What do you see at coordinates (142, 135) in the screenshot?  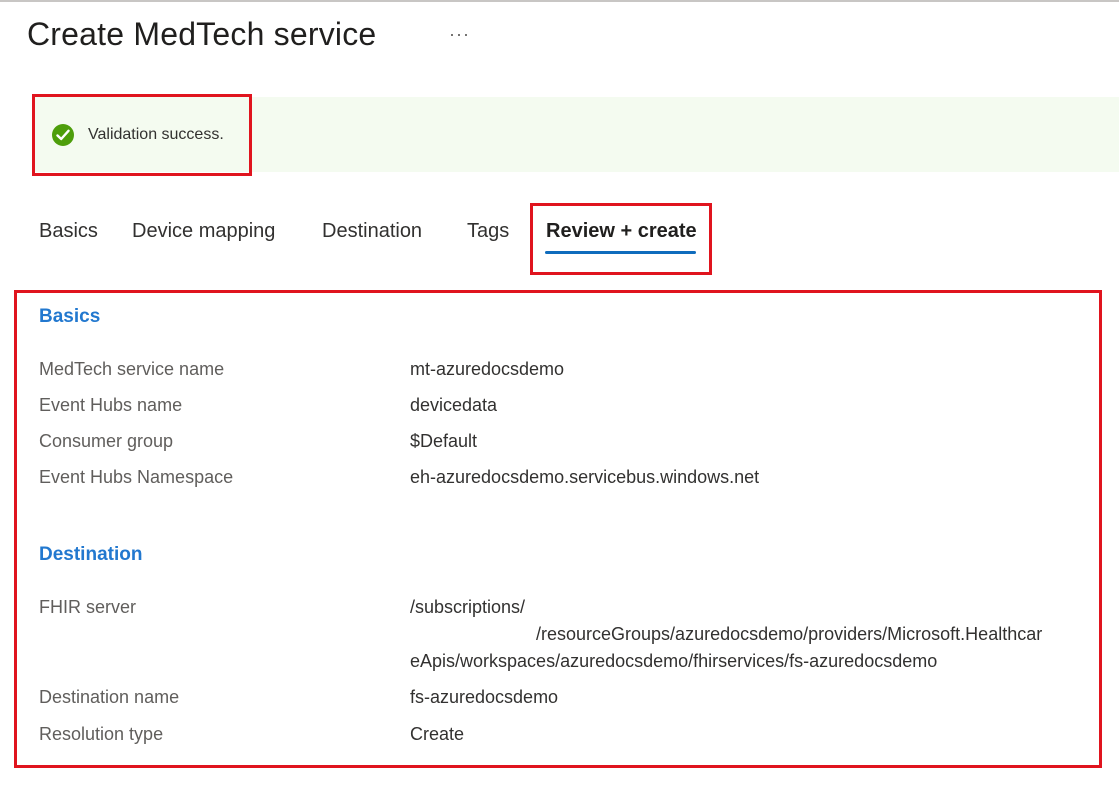 I see `validation-highlight-box` at bounding box center [142, 135].